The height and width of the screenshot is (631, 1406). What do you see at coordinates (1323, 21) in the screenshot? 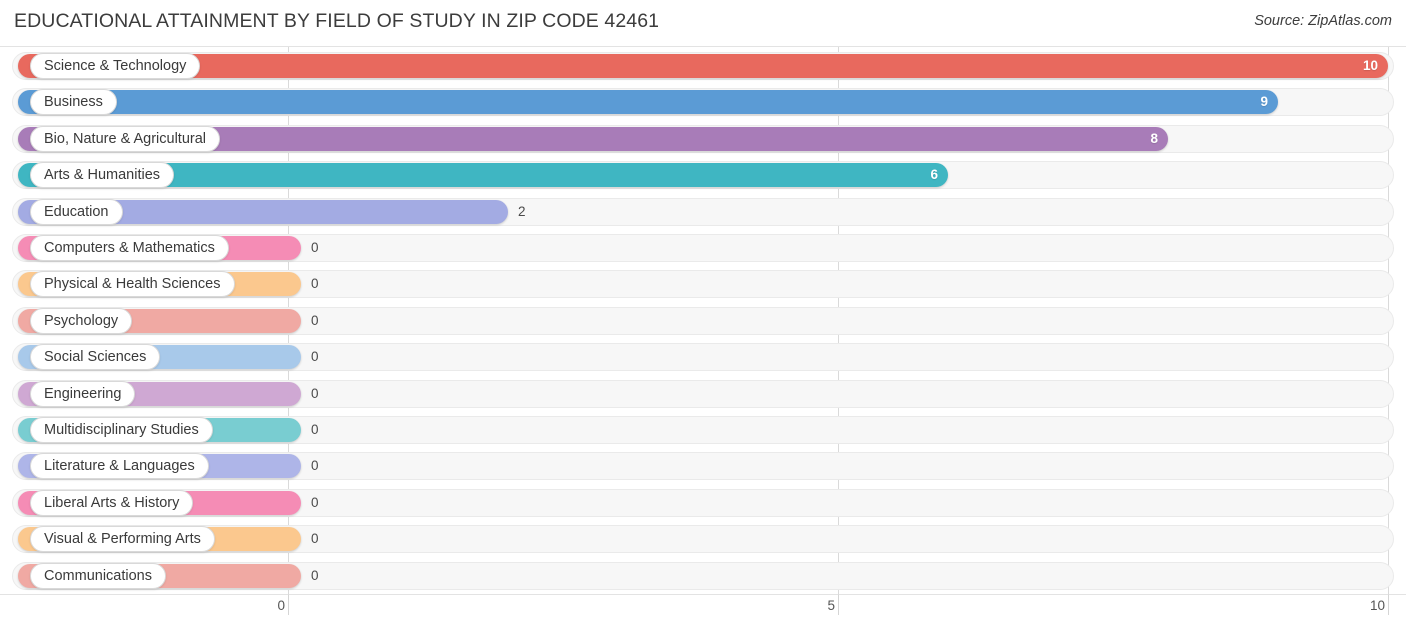
I see `source-attribution: Source: ZipAtlas.com` at bounding box center [1323, 21].